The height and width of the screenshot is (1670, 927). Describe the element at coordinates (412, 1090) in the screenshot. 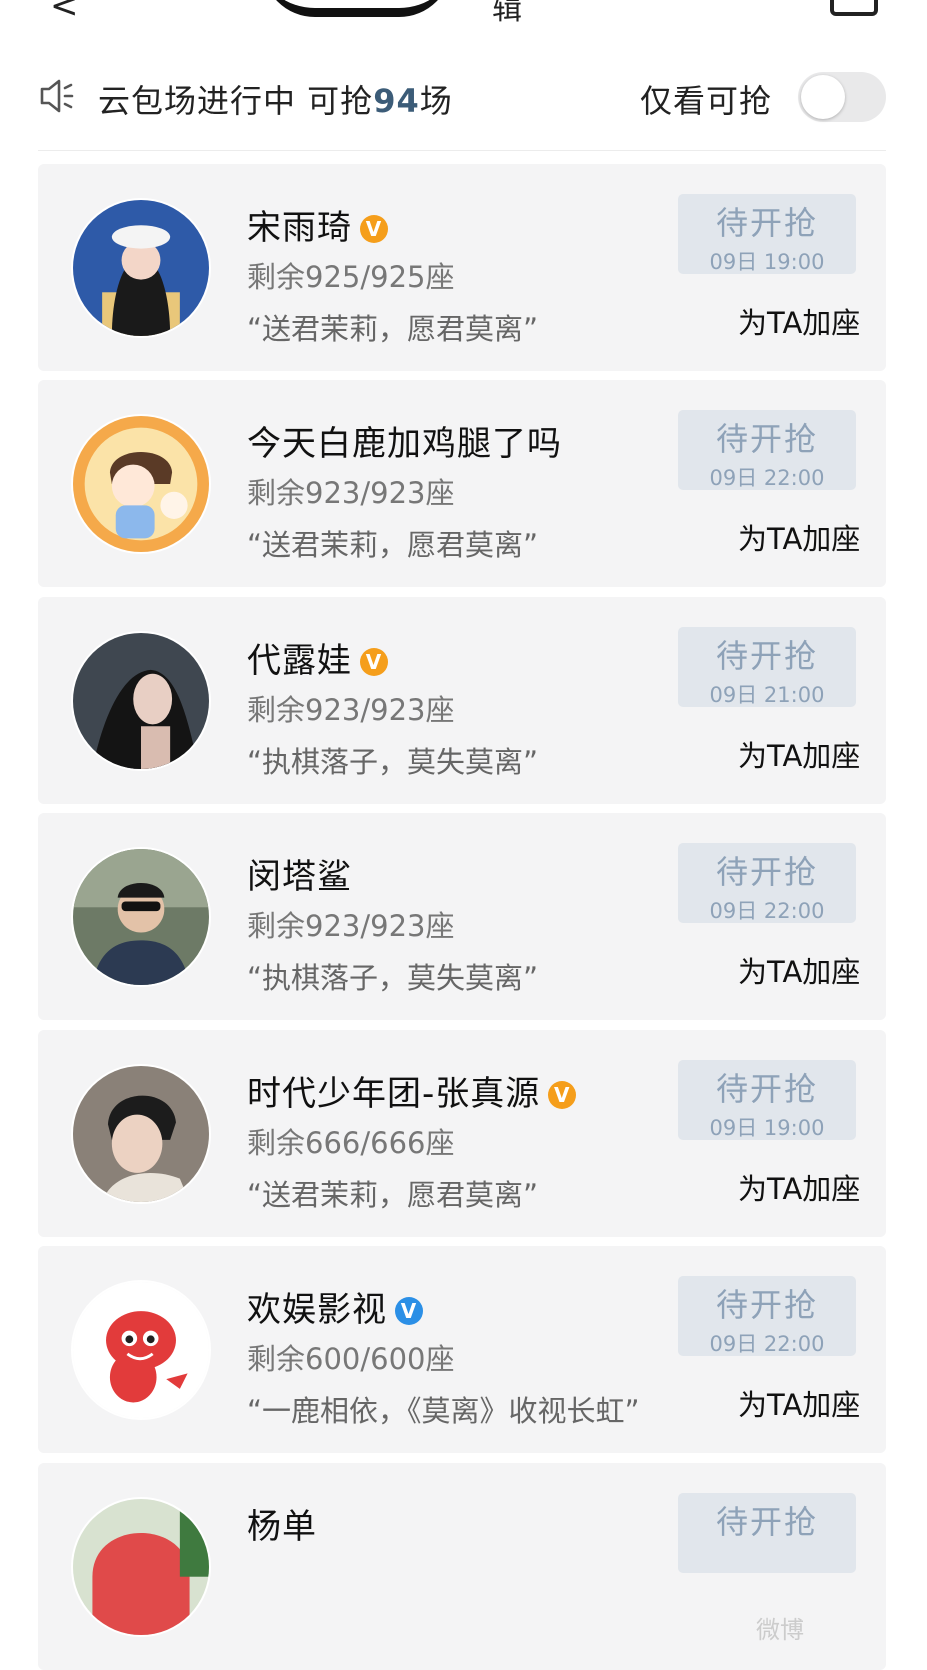

I see `host-name: 时代少年团-张真源 V` at that location.